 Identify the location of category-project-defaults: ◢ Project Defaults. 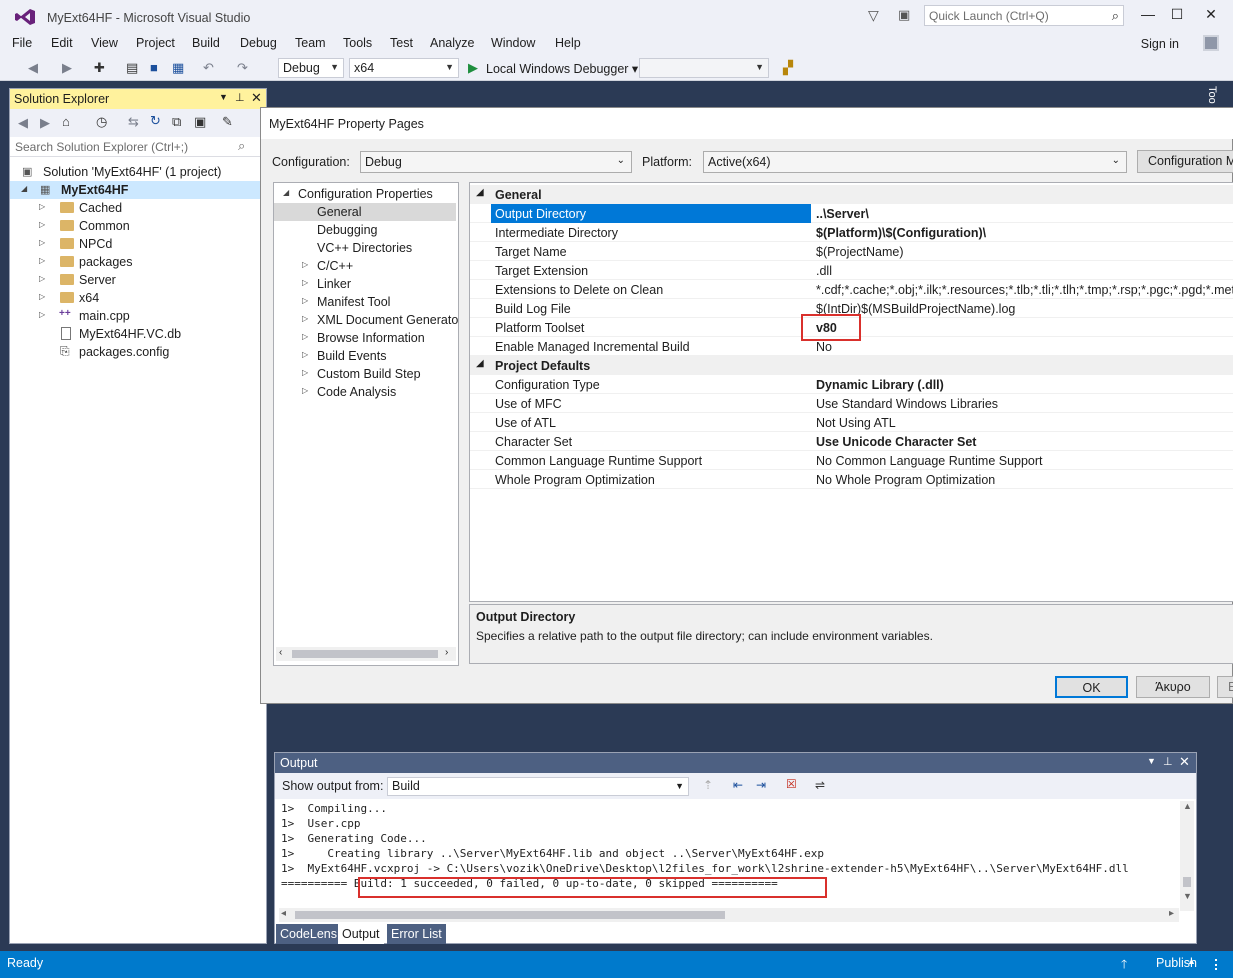
(851, 365).